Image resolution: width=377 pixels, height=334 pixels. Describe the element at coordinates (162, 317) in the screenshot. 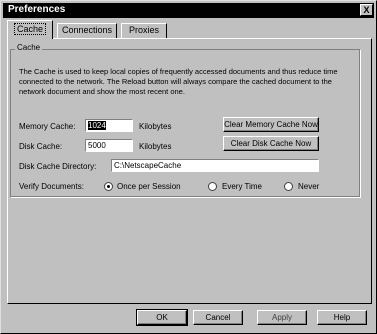

I see `ok-button: OK` at that location.